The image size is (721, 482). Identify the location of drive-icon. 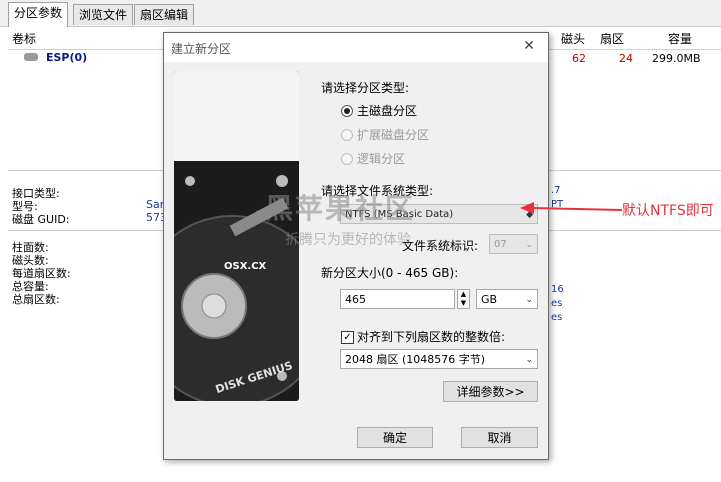
(31, 57).